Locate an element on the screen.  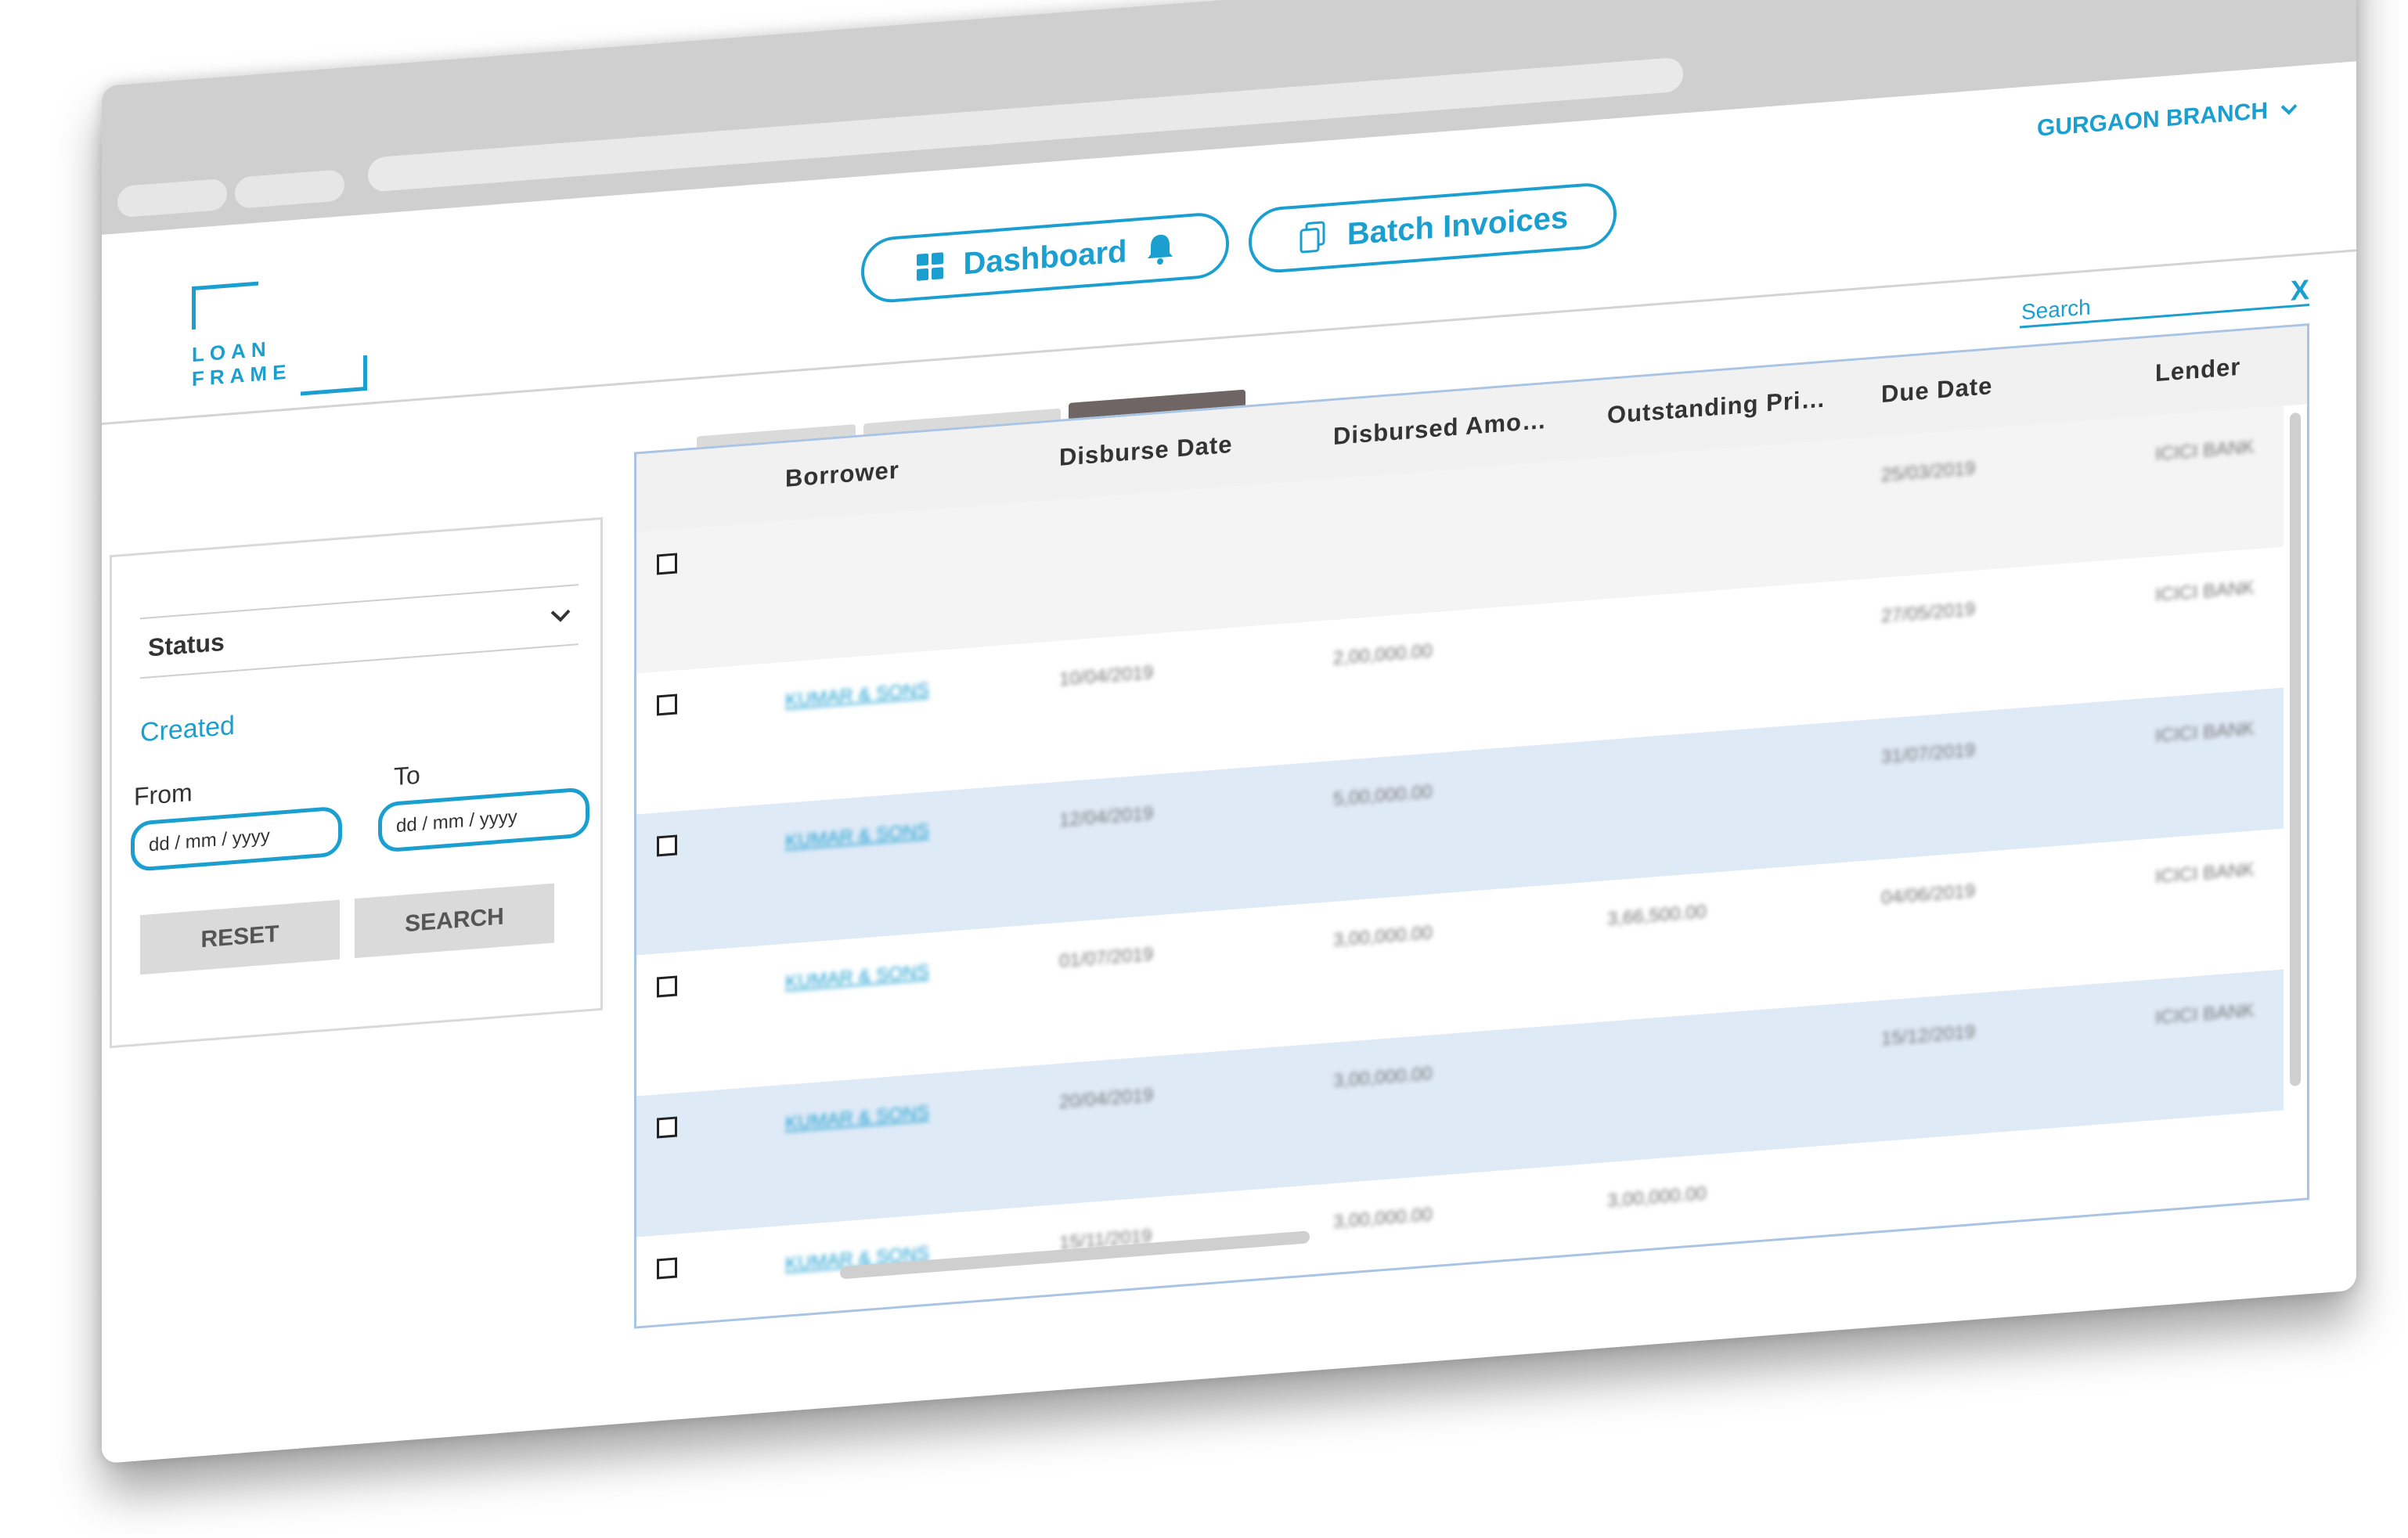
from-date-input is located at coordinates (236, 839).